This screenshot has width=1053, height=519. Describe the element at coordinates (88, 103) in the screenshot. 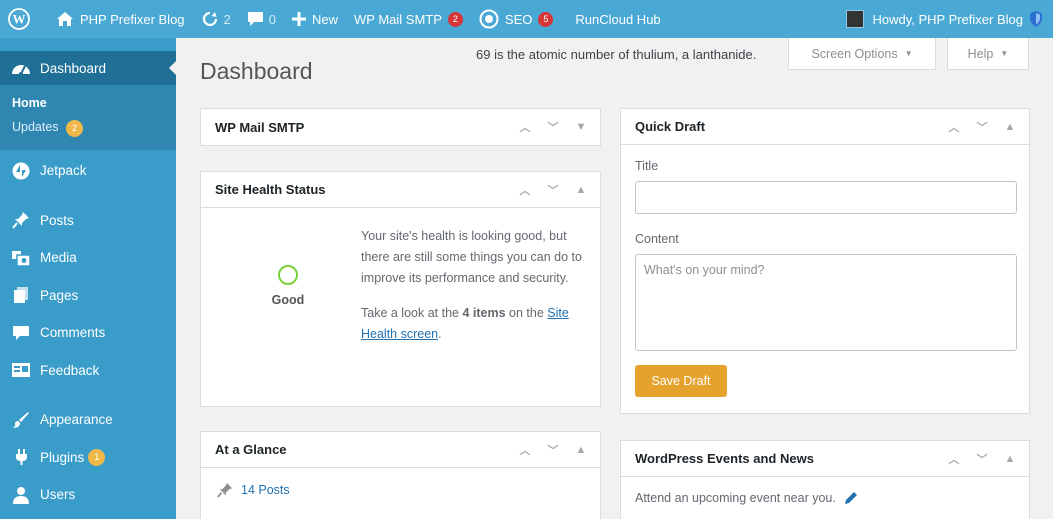

I see `submenu-item-home: Home` at that location.